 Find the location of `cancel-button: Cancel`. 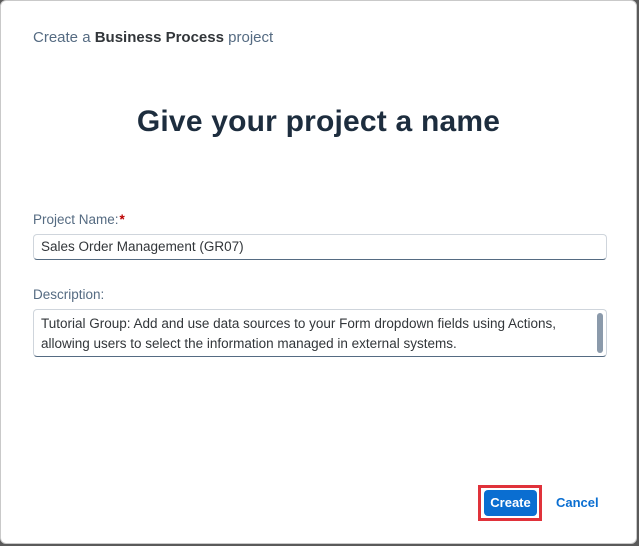

cancel-button: Cancel is located at coordinates (577, 503).